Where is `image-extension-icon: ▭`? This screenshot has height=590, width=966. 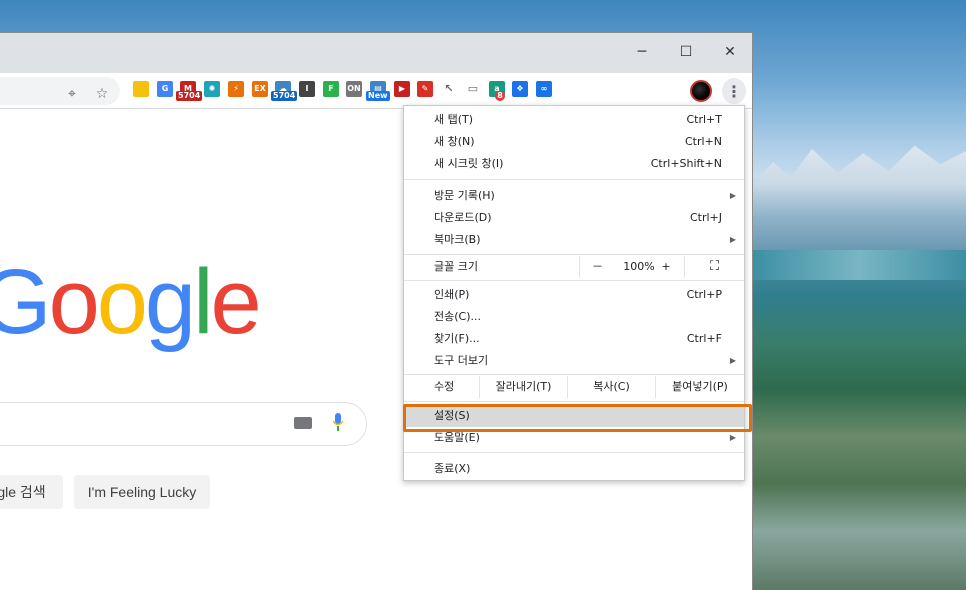 image-extension-icon: ▭ is located at coordinates (473, 89).